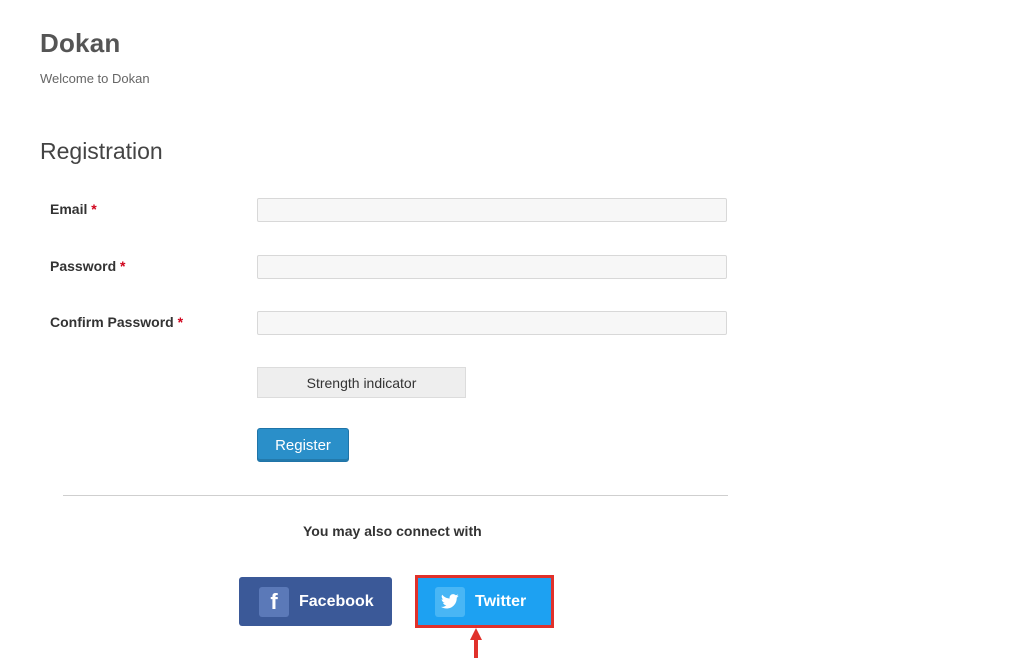 Image resolution: width=1024 pixels, height=661 pixels. What do you see at coordinates (303, 445) in the screenshot?
I see `register-button: Register` at bounding box center [303, 445].